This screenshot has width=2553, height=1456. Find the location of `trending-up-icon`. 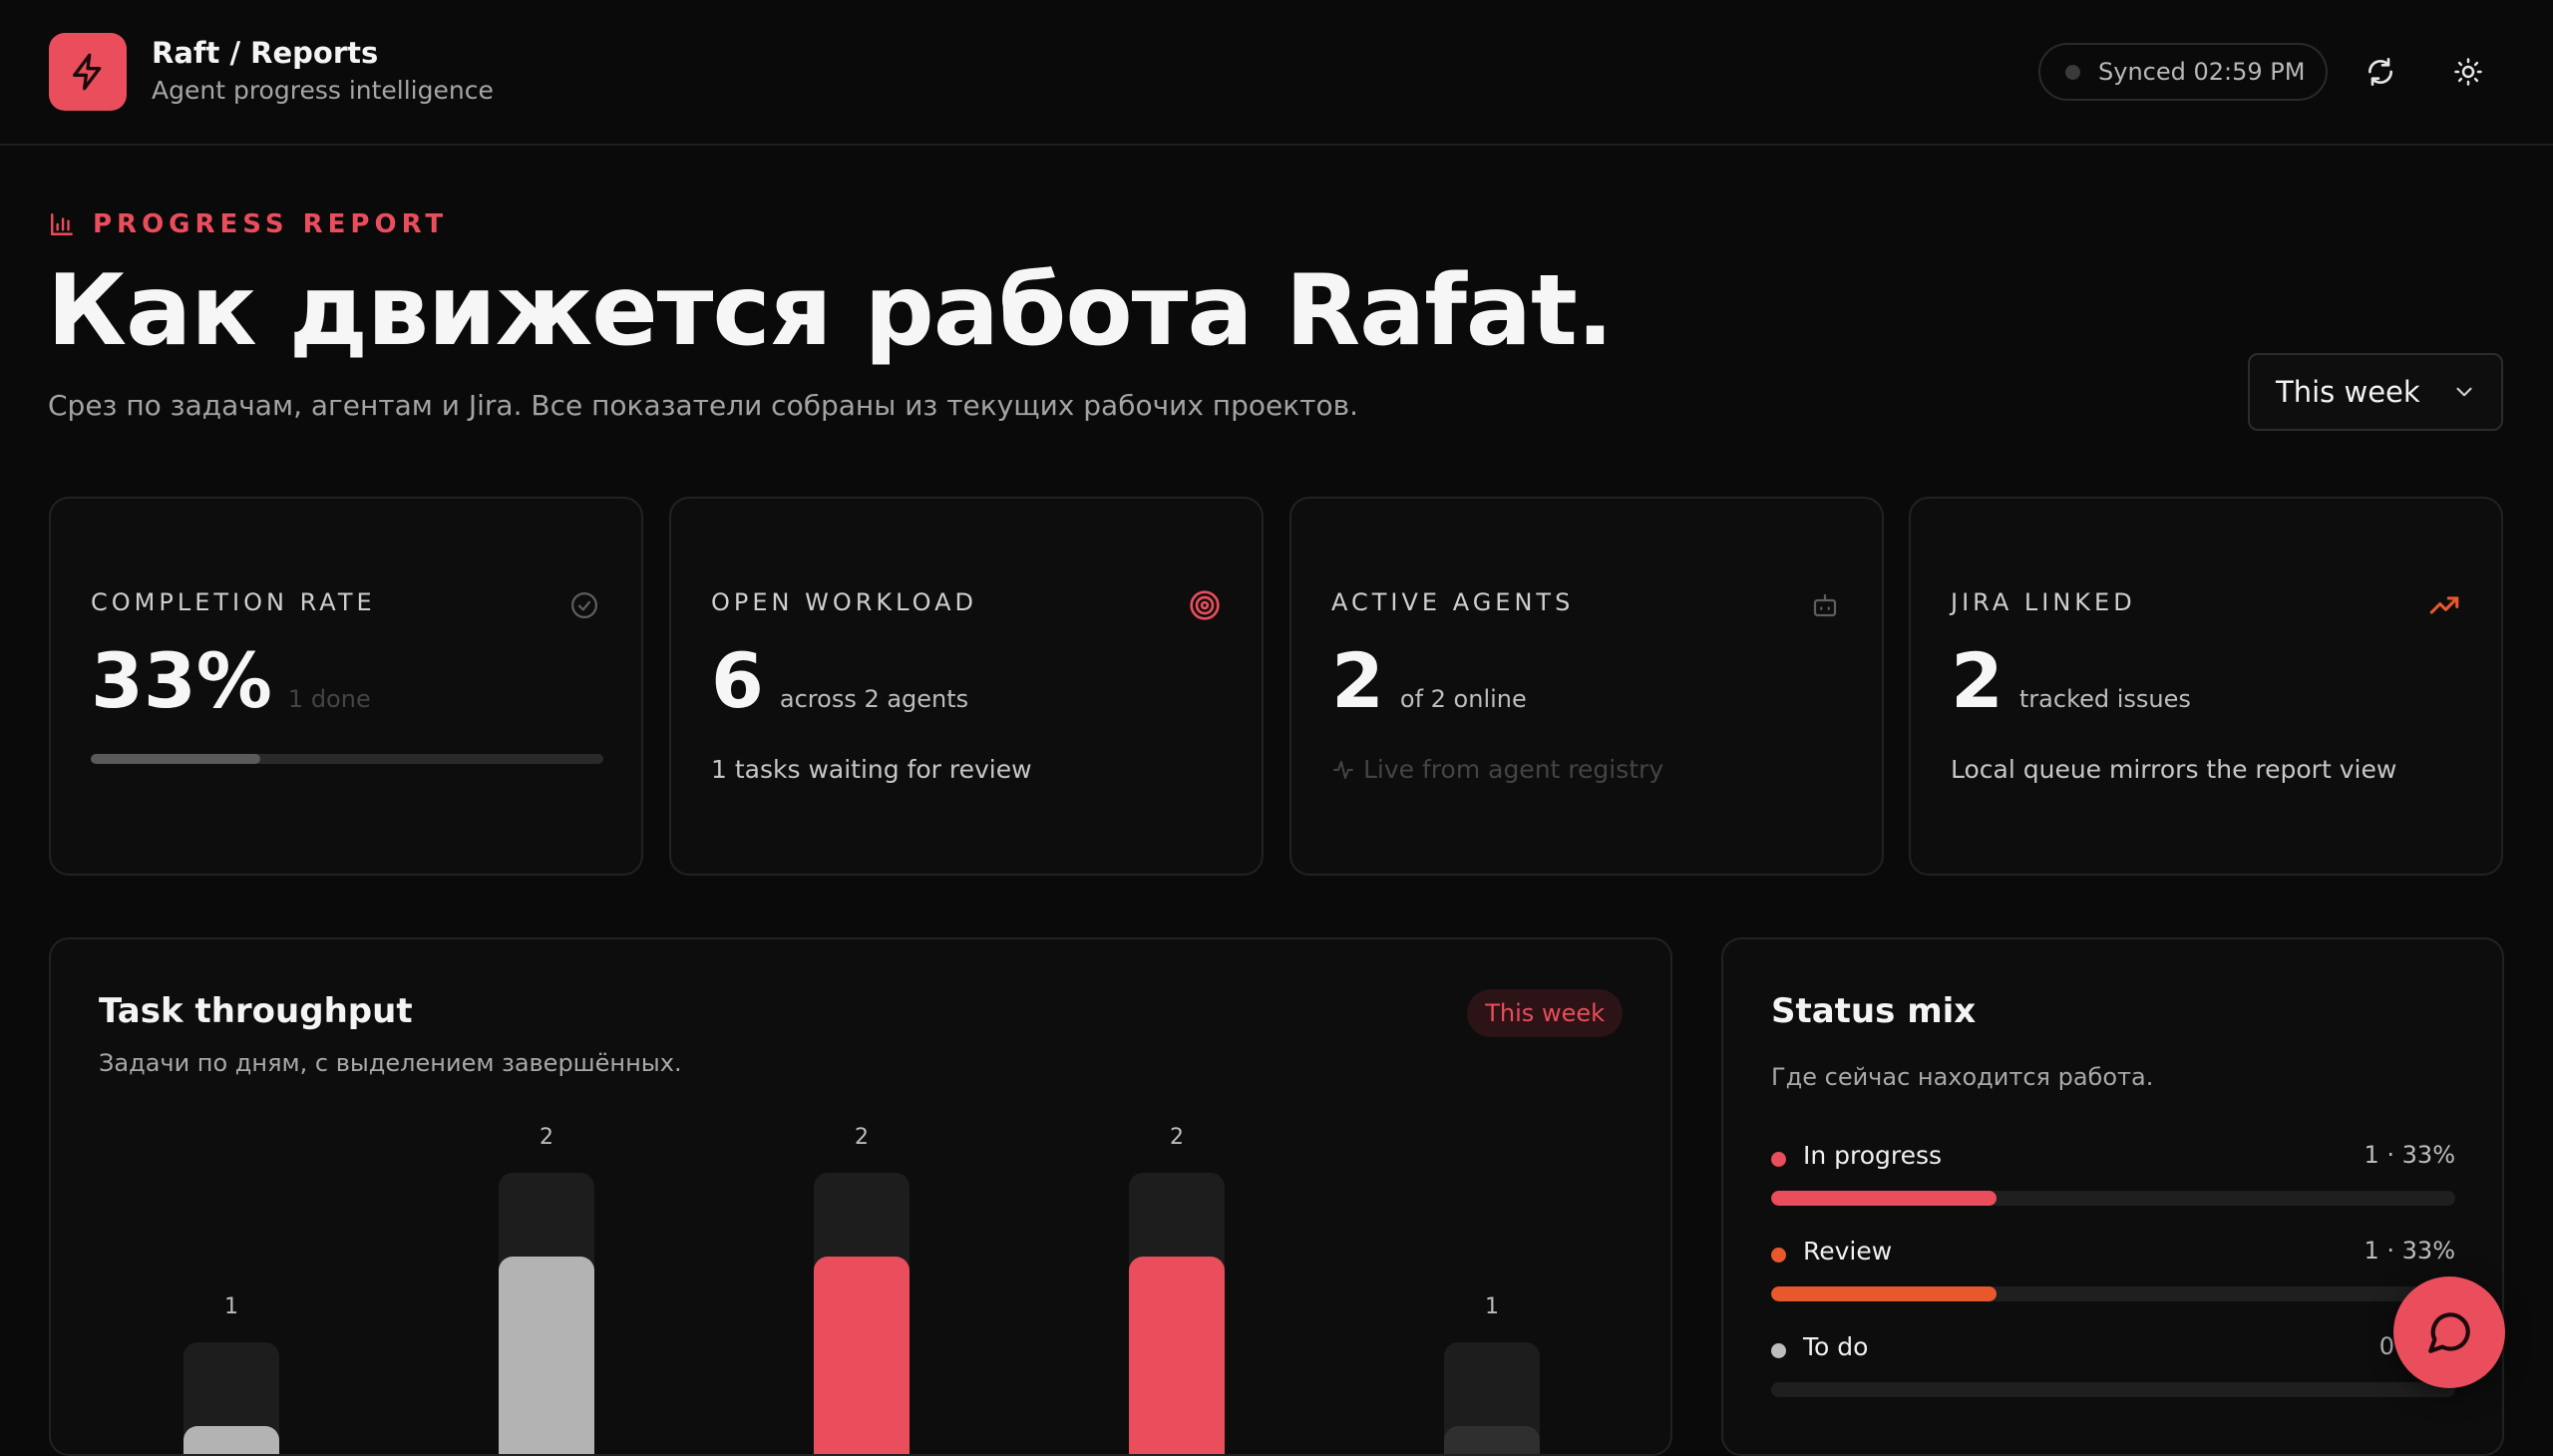

trending-up-icon is located at coordinates (2444, 605).